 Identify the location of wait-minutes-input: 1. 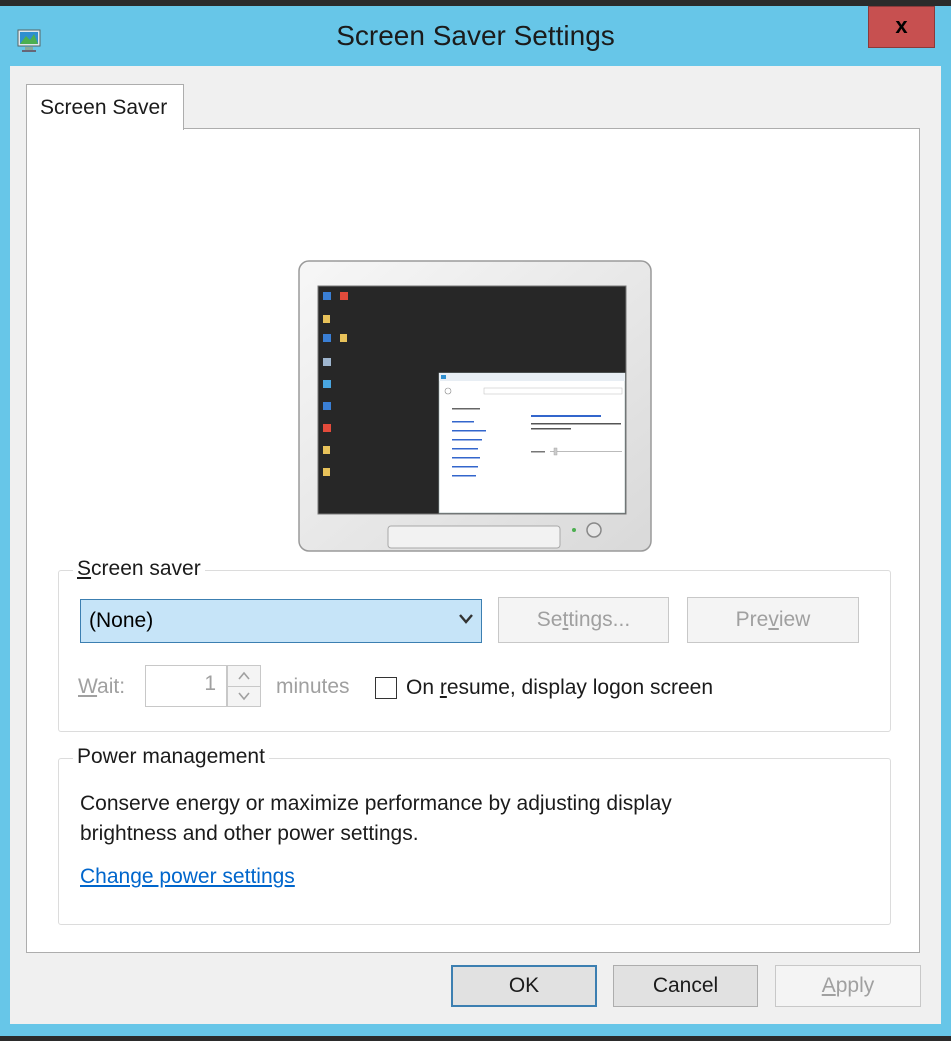
(186, 686).